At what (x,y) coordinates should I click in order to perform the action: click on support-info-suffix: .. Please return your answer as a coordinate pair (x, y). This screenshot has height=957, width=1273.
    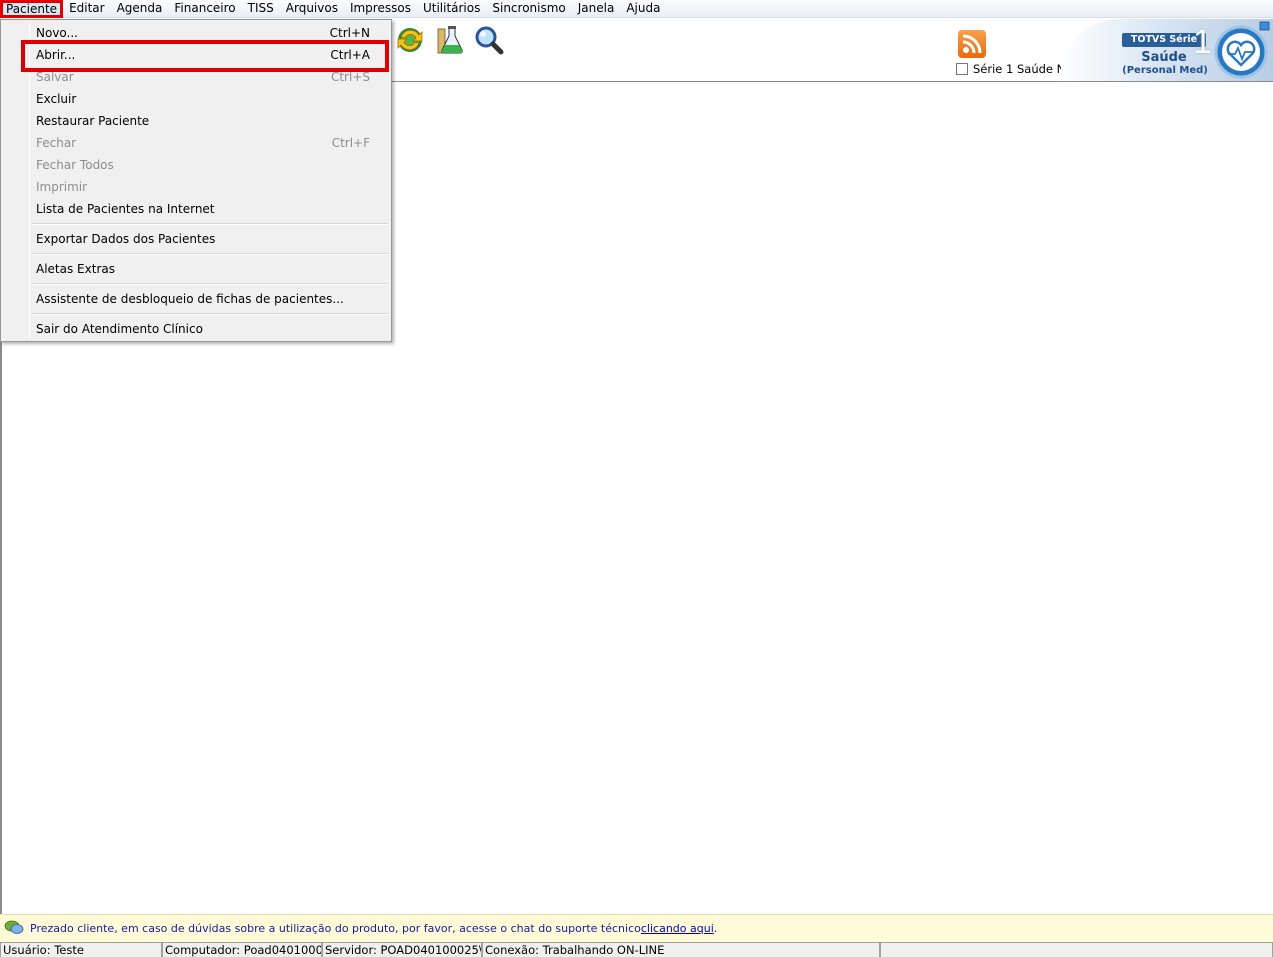
    Looking at the image, I should click on (715, 928).